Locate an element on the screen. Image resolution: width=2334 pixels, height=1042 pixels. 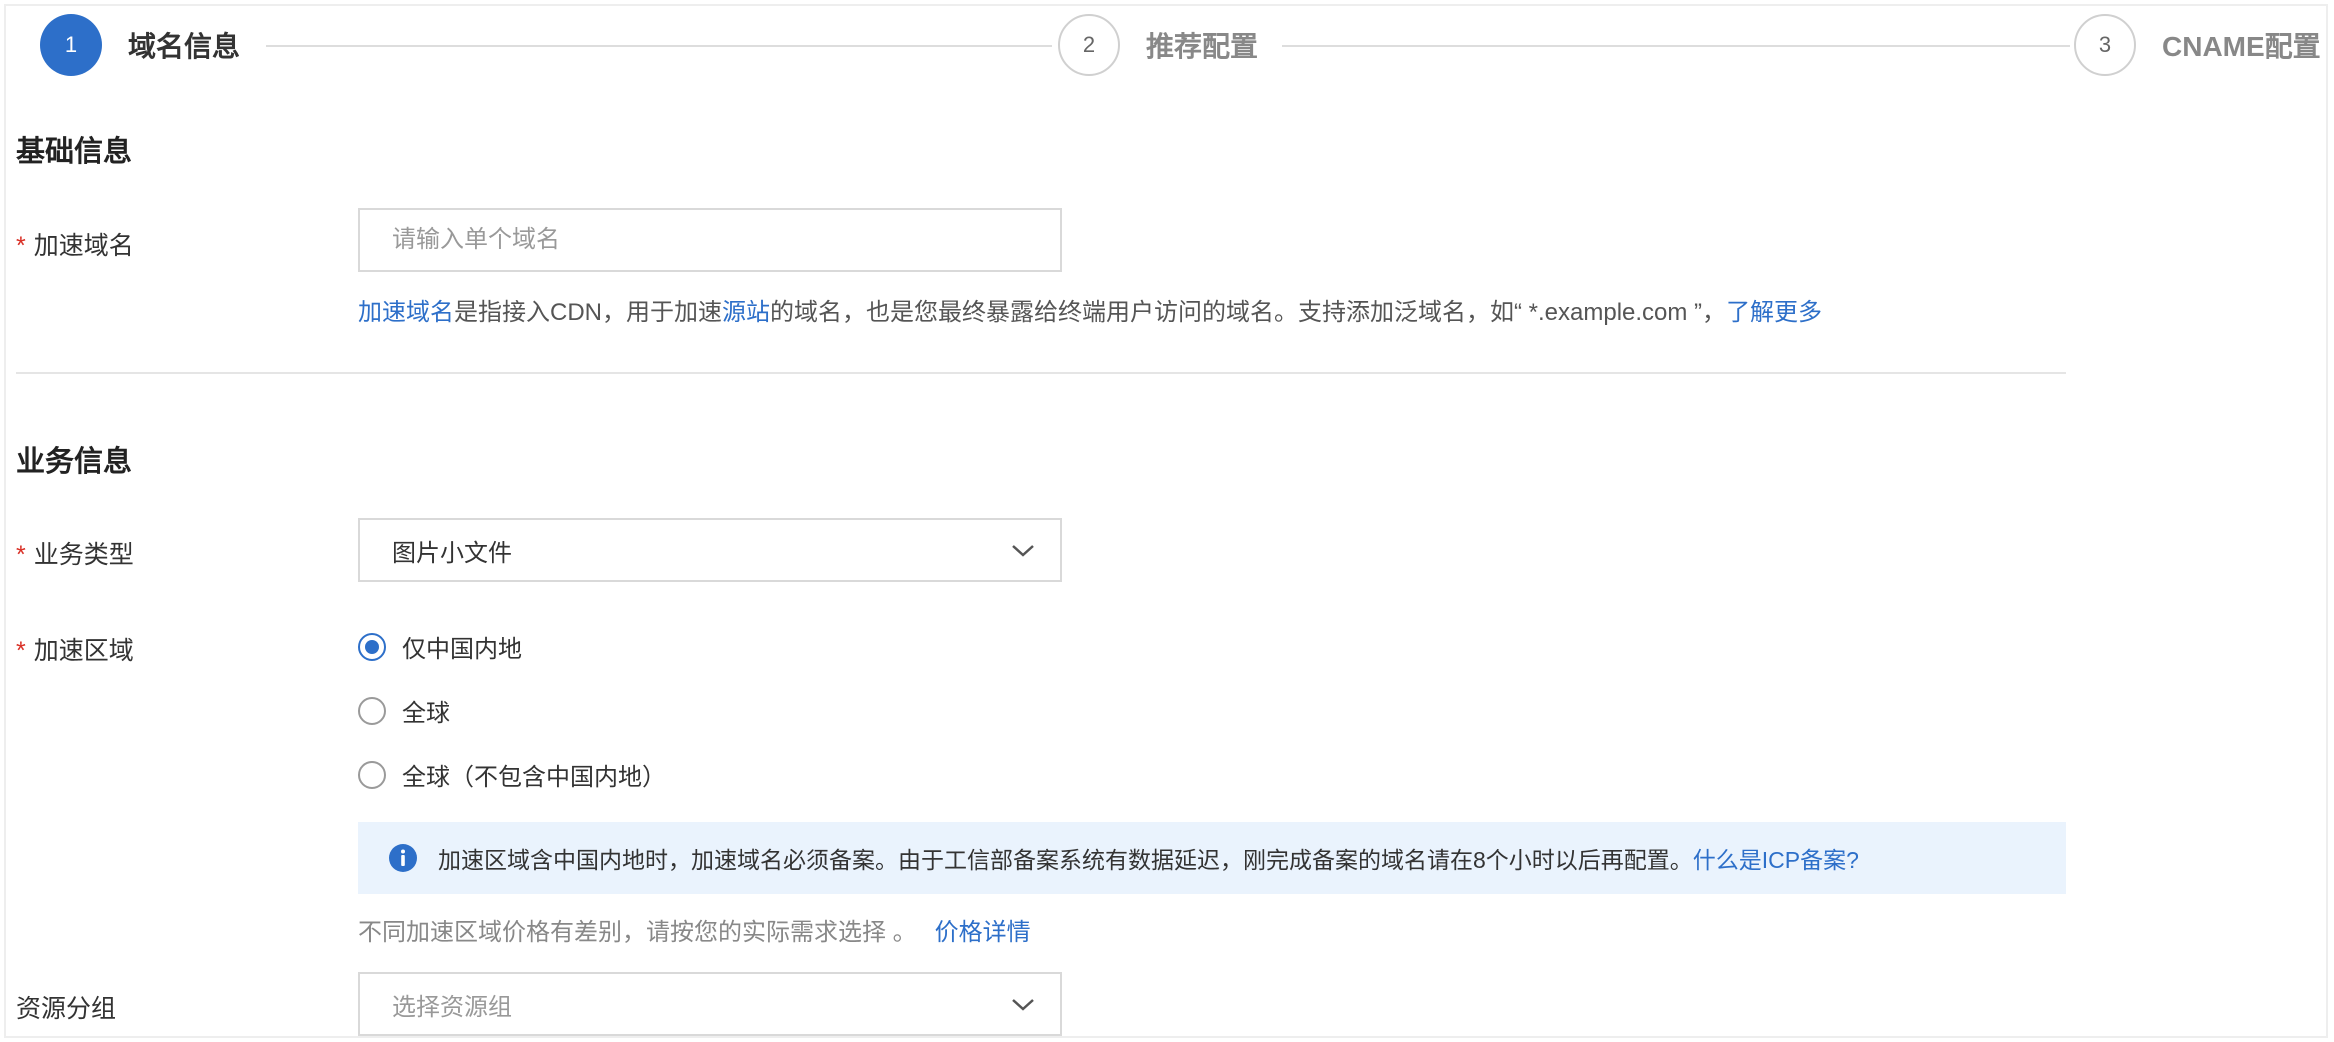
radio-global-excl-mainland is located at coordinates (372, 774).